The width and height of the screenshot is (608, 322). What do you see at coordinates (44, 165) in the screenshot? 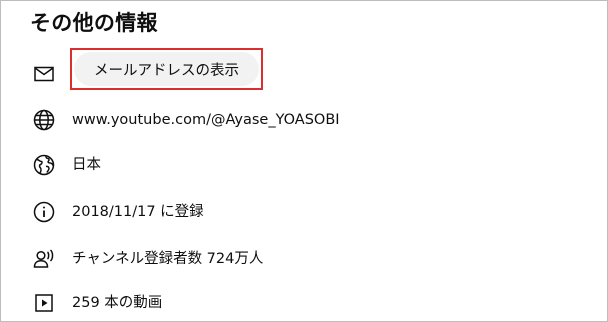
I see `world-map-icon` at bounding box center [44, 165].